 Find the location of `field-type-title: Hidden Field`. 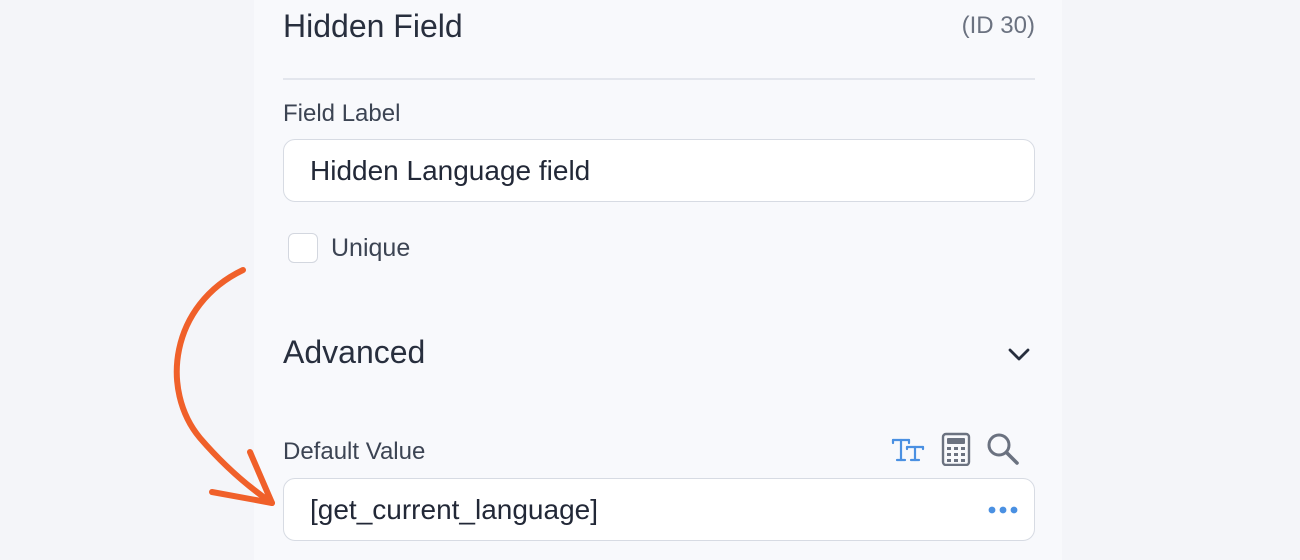

field-type-title: Hidden Field is located at coordinates (373, 26).